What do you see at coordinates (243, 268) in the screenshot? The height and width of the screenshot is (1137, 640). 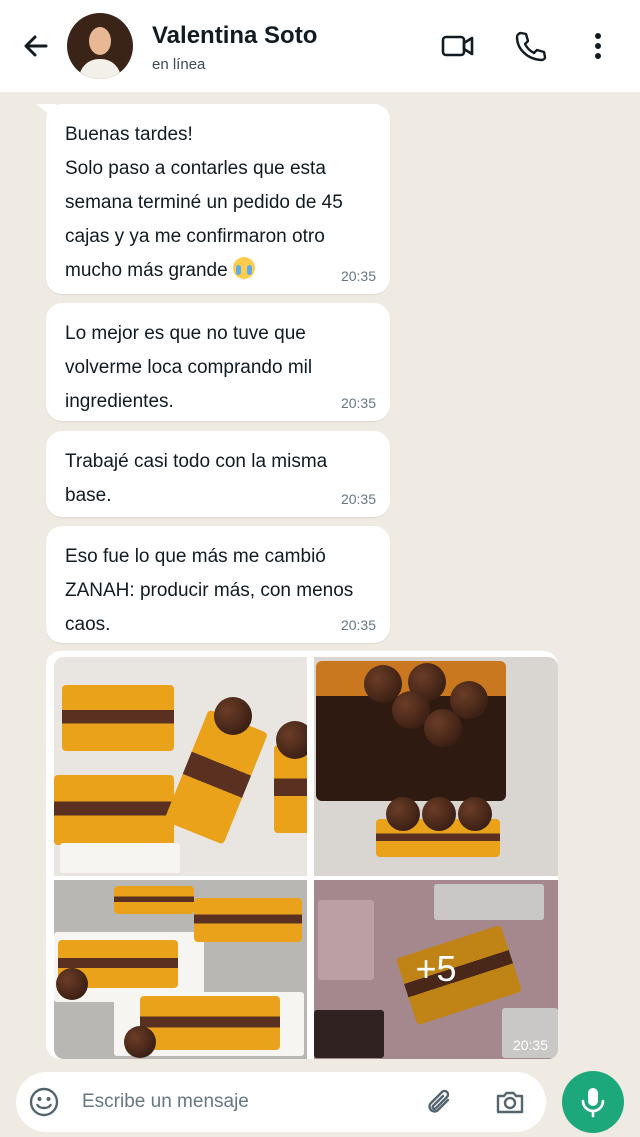 I see `crying-face-icon` at bounding box center [243, 268].